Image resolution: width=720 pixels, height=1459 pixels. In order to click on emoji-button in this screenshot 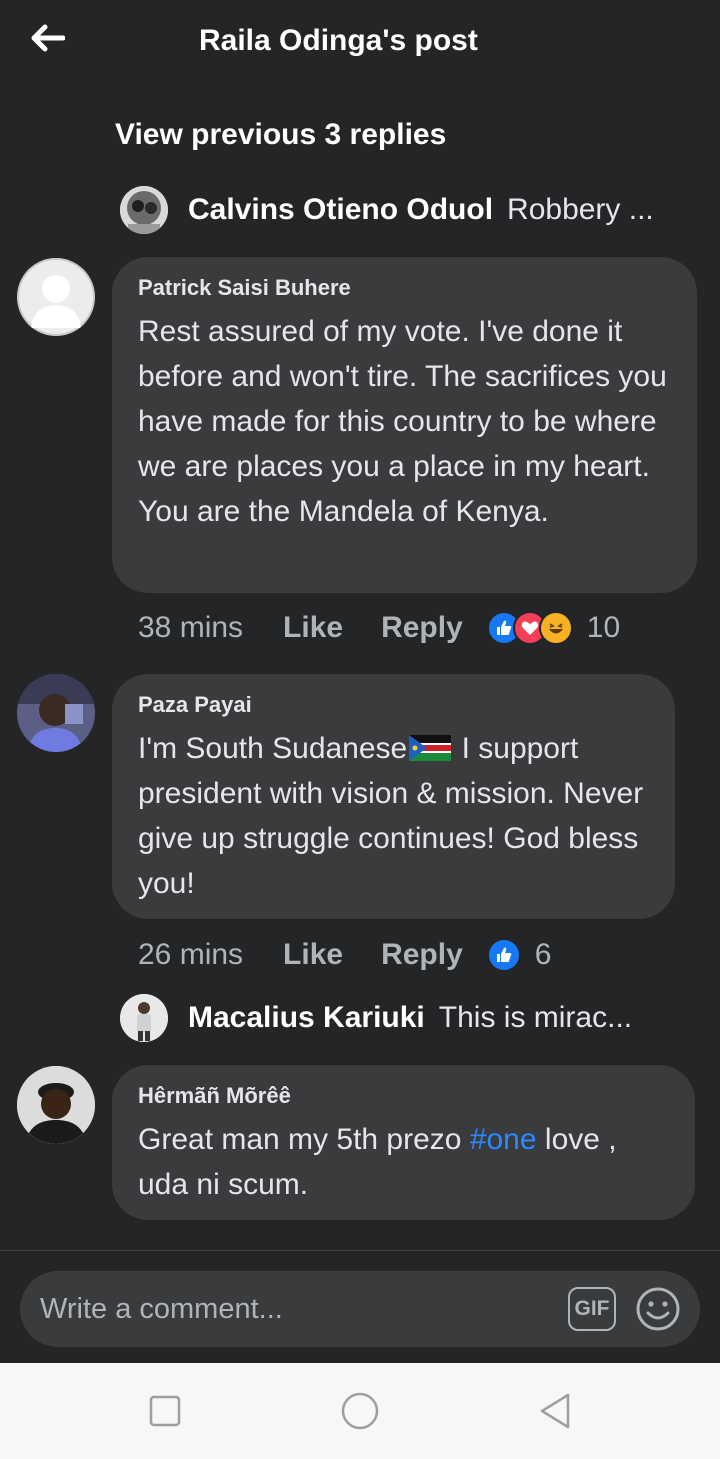, I will do `click(658, 1309)`.